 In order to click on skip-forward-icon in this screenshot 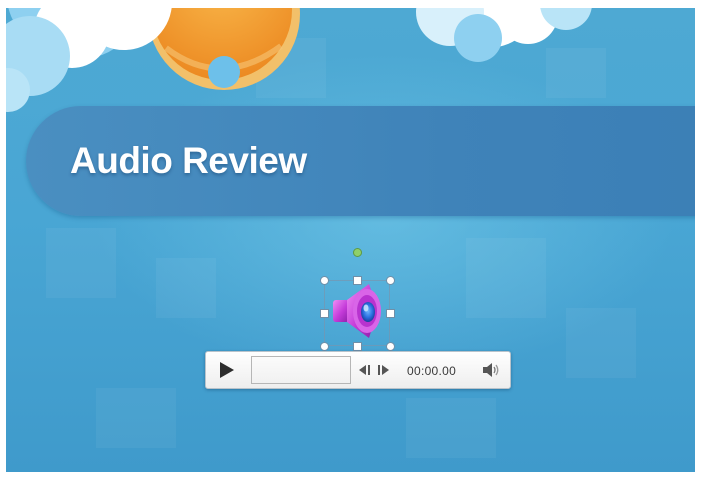, I will do `click(384, 370)`.